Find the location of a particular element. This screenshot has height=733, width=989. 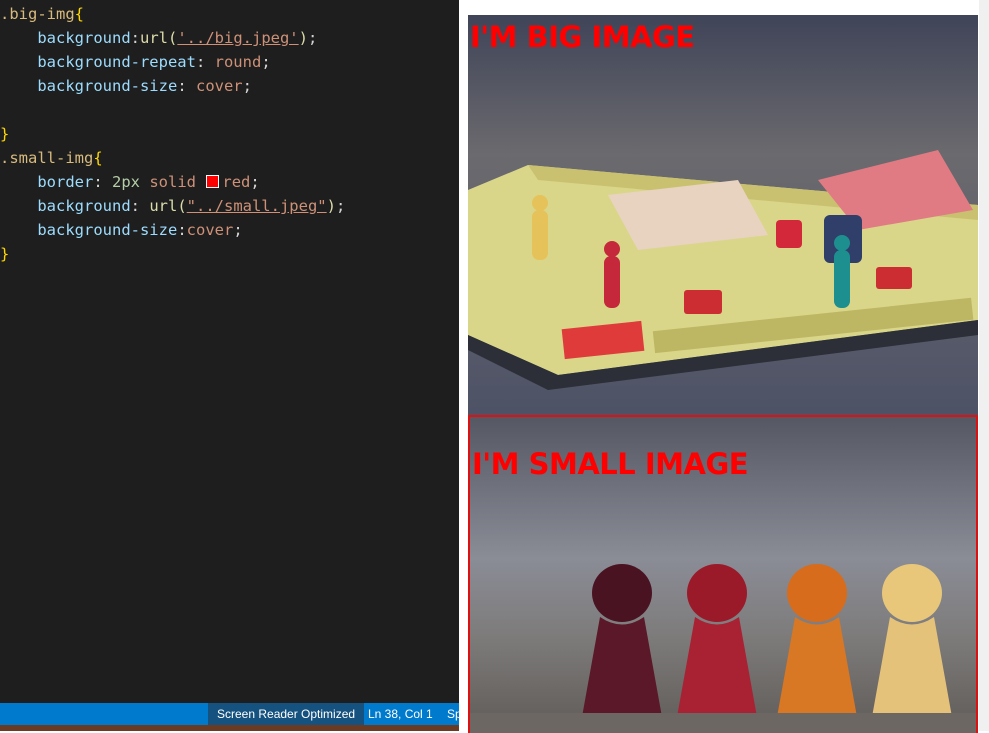

code-line: background:url('../big.jpeg'); is located at coordinates (172, 38).